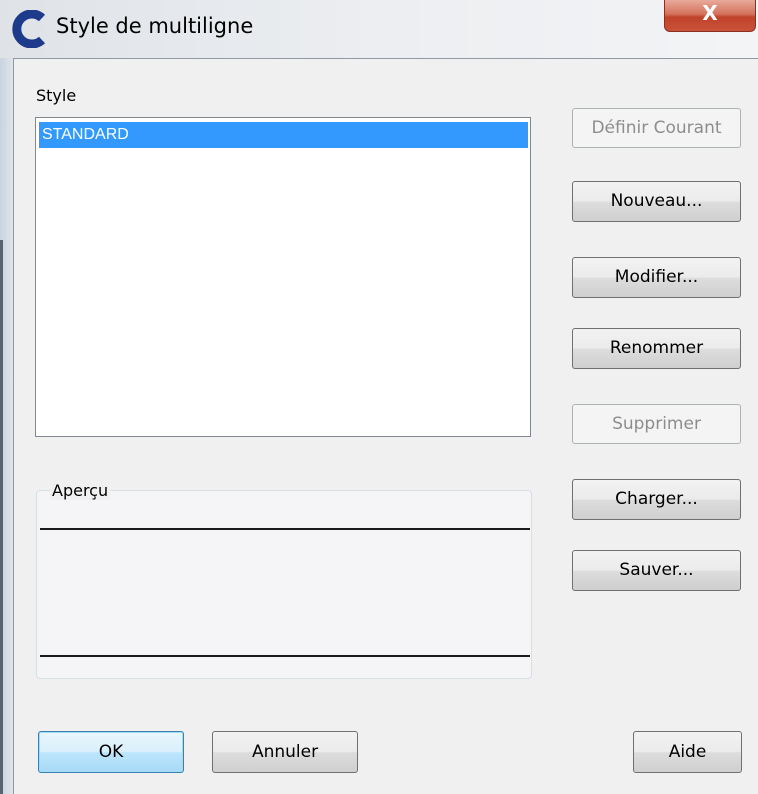  I want to click on help-button: Aide, so click(687, 752).